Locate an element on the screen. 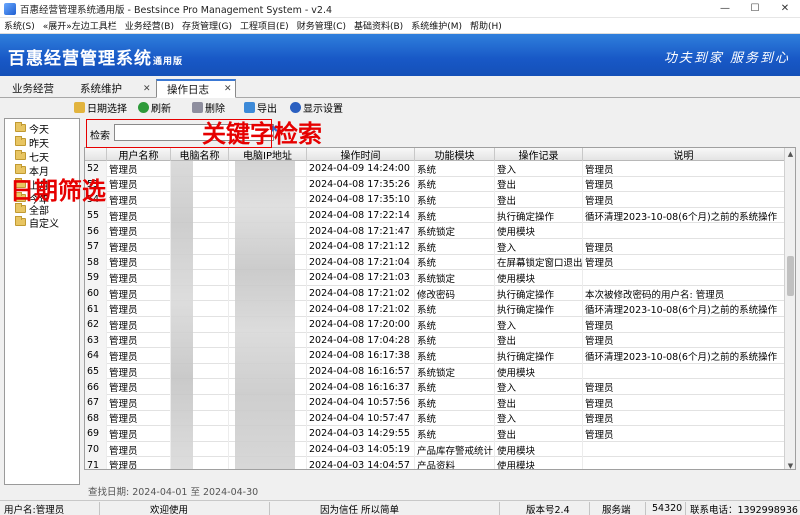 The width and height of the screenshot is (800, 515). app-icon is located at coordinates (10, 8).